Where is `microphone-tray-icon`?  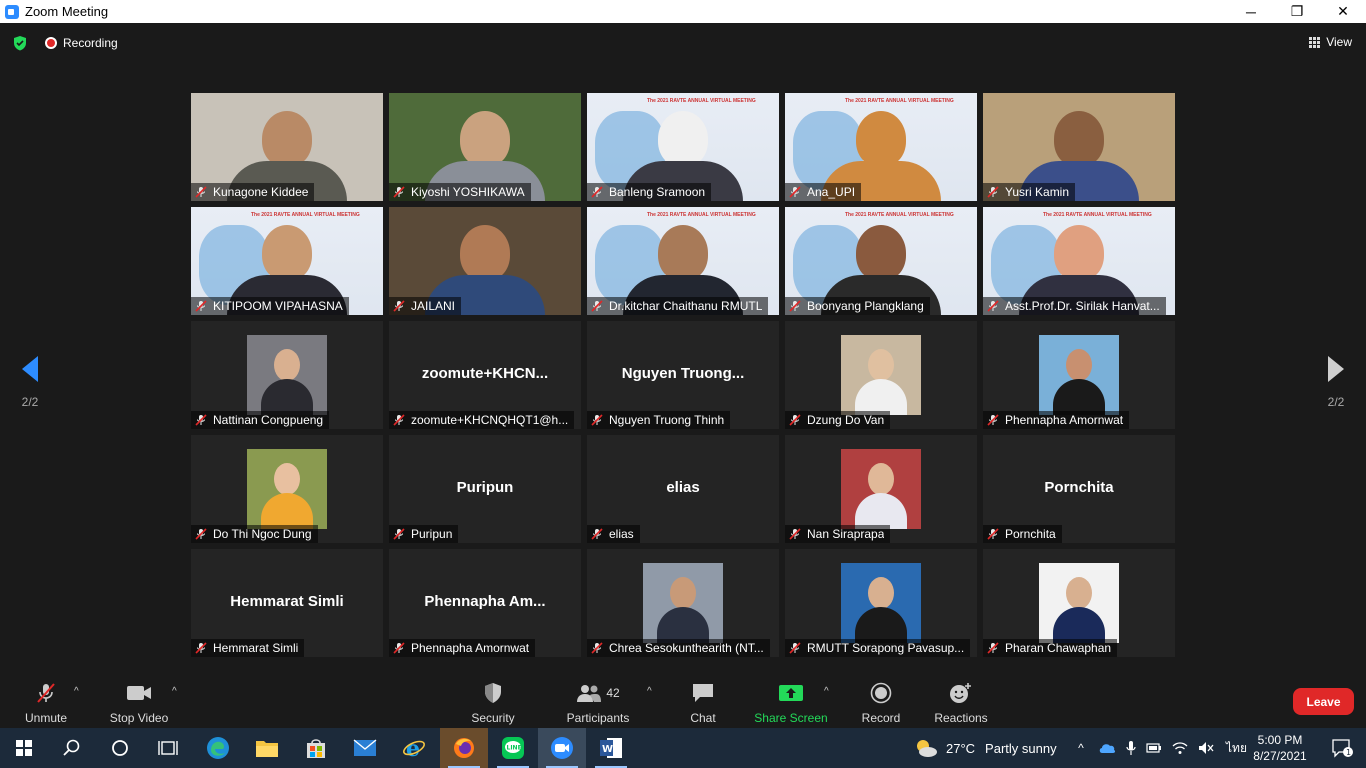
microphone-tray-icon is located at coordinates (1131, 748).